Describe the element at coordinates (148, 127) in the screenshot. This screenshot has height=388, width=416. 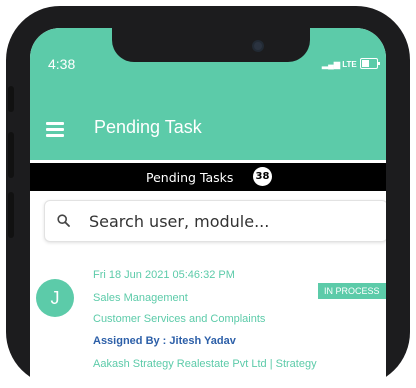
I see `page-title: Pending Task` at that location.